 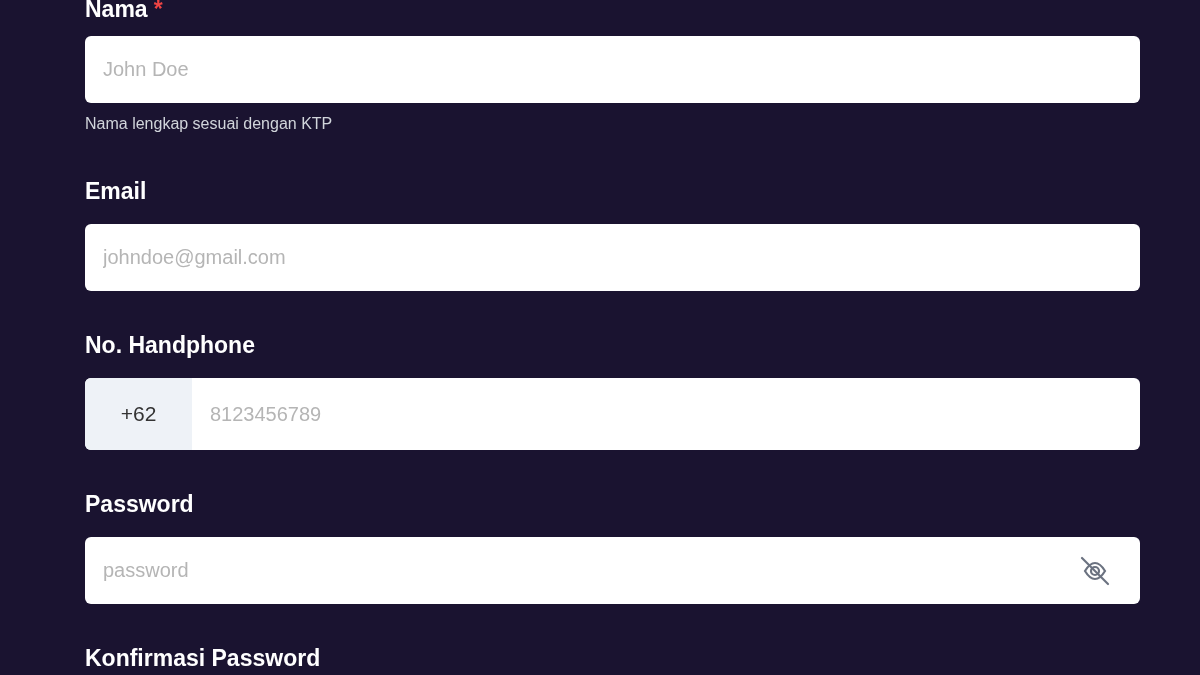 What do you see at coordinates (170, 345) in the screenshot?
I see `field-label: No. Handphone` at bounding box center [170, 345].